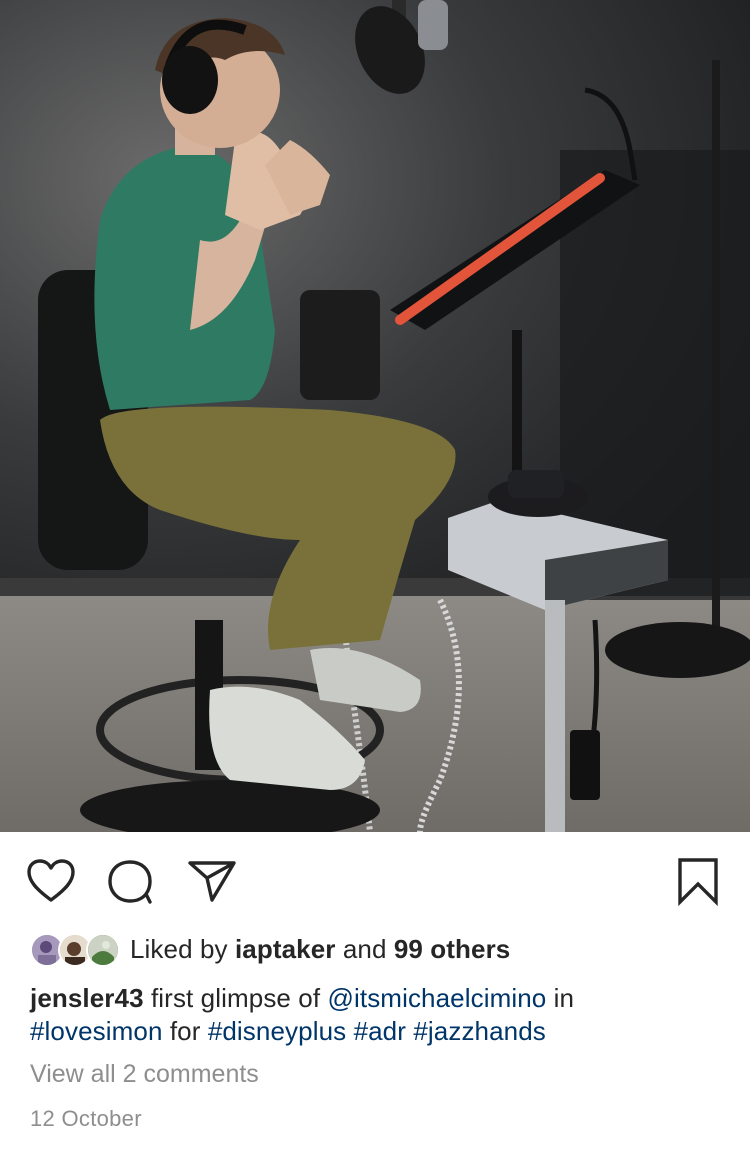 The width and height of the screenshot is (750, 1155). Describe the element at coordinates (437, 998) in the screenshot. I see `caption-mention: @itsmichaelcimino` at that location.